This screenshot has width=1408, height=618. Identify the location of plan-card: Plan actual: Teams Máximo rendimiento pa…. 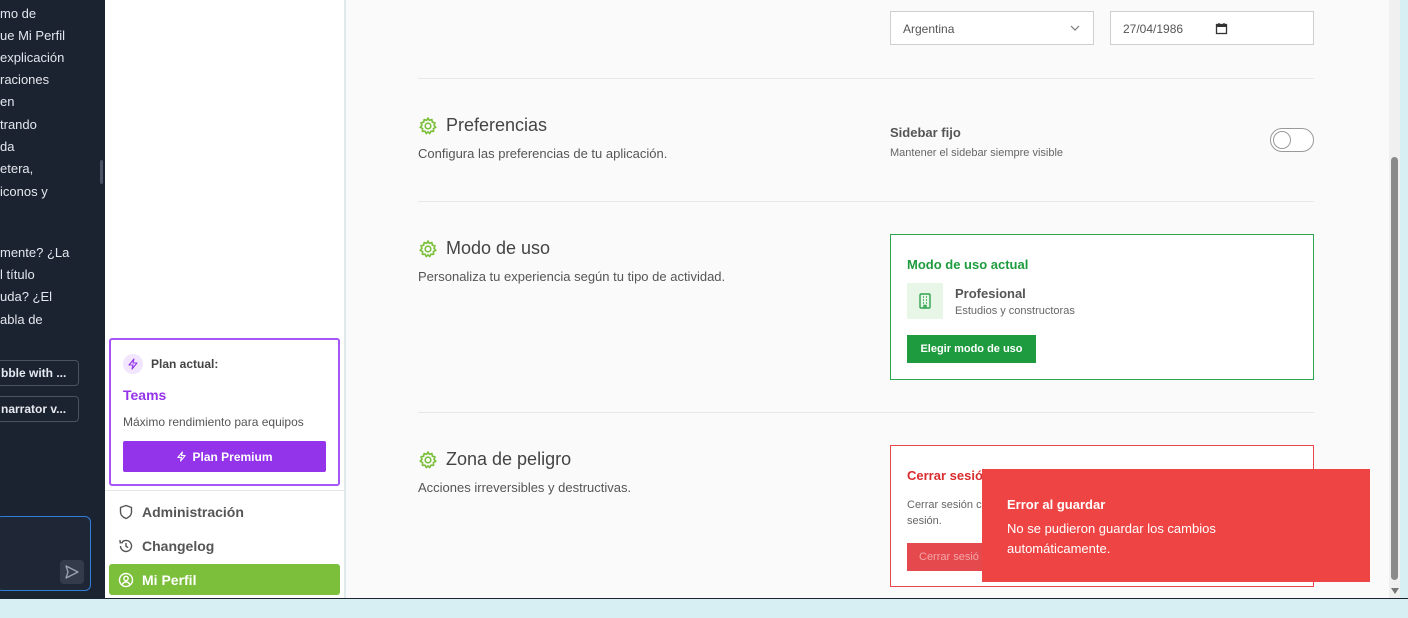
(224, 412).